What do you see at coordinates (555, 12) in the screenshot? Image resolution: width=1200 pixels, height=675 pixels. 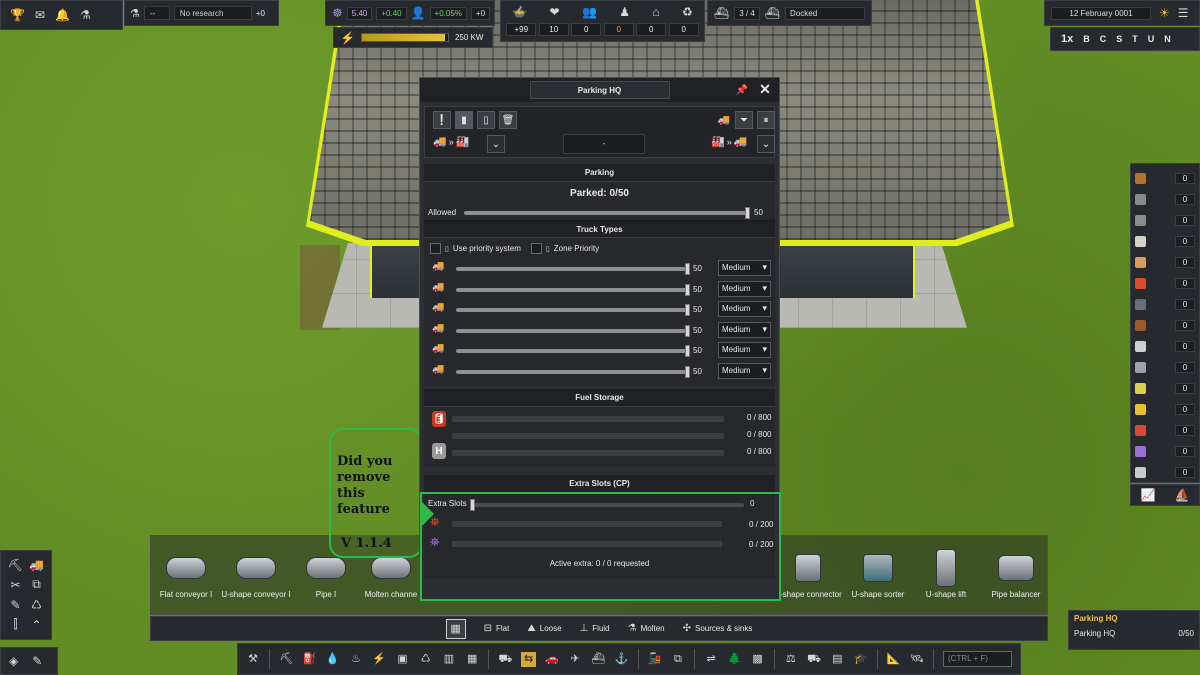 I see `health-icon: ❤` at bounding box center [555, 12].